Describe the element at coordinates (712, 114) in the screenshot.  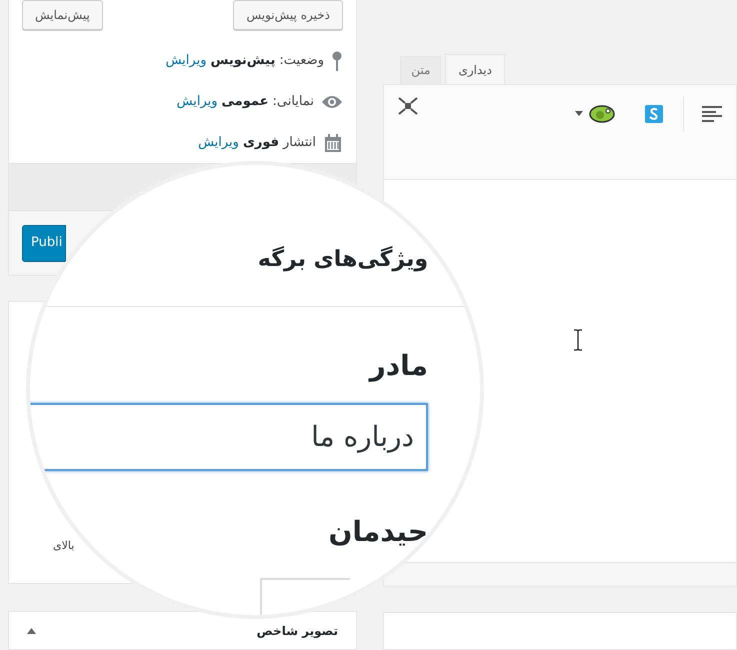
I see `text-align-icon` at that location.